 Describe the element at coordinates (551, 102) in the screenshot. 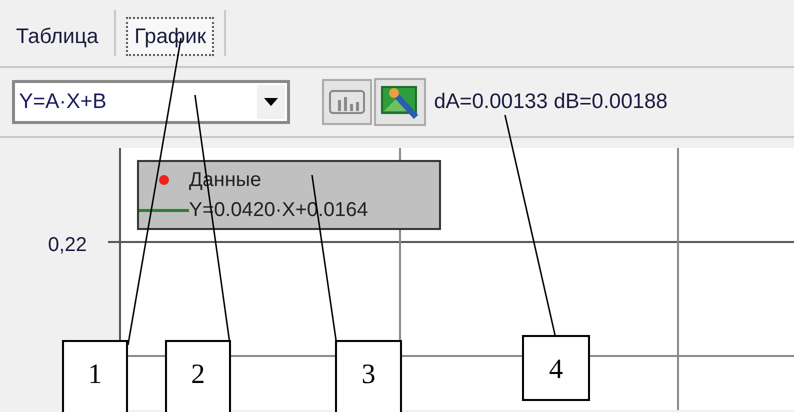

I see `errors-text: dA=0.00133 dB=0.00188` at that location.